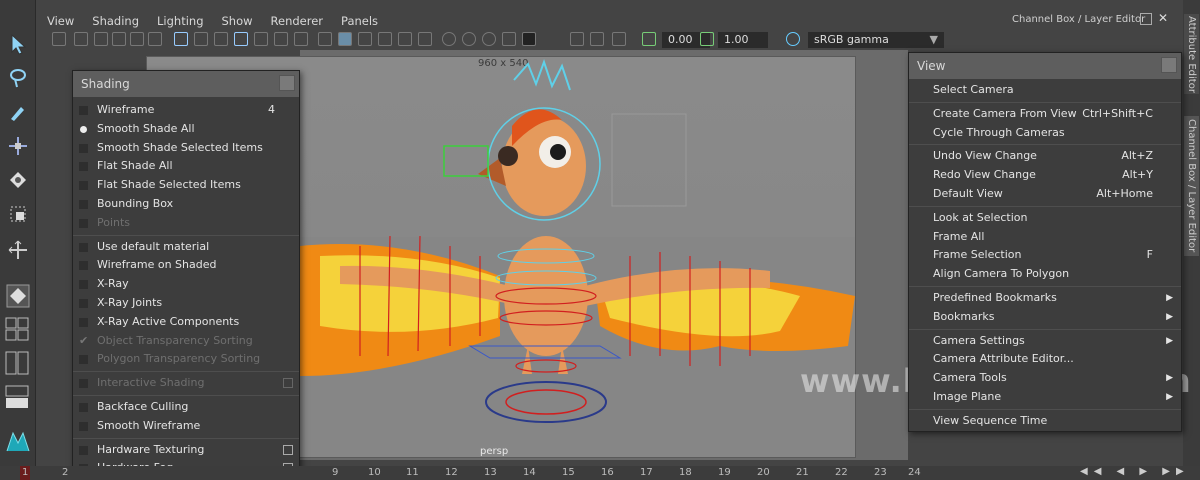  What do you see at coordinates (412, 472) in the screenshot?
I see `frame-tick: 11` at bounding box center [412, 472].